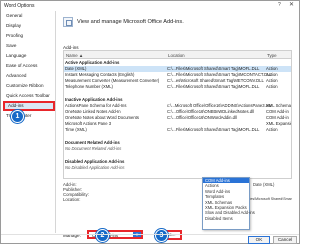 The height and width of the screenshot is (244, 320). Describe the element at coordinates (95, 167) in the screenshot. I see `disabled-addins-empty: No Disabled Application Add-ins` at that location.